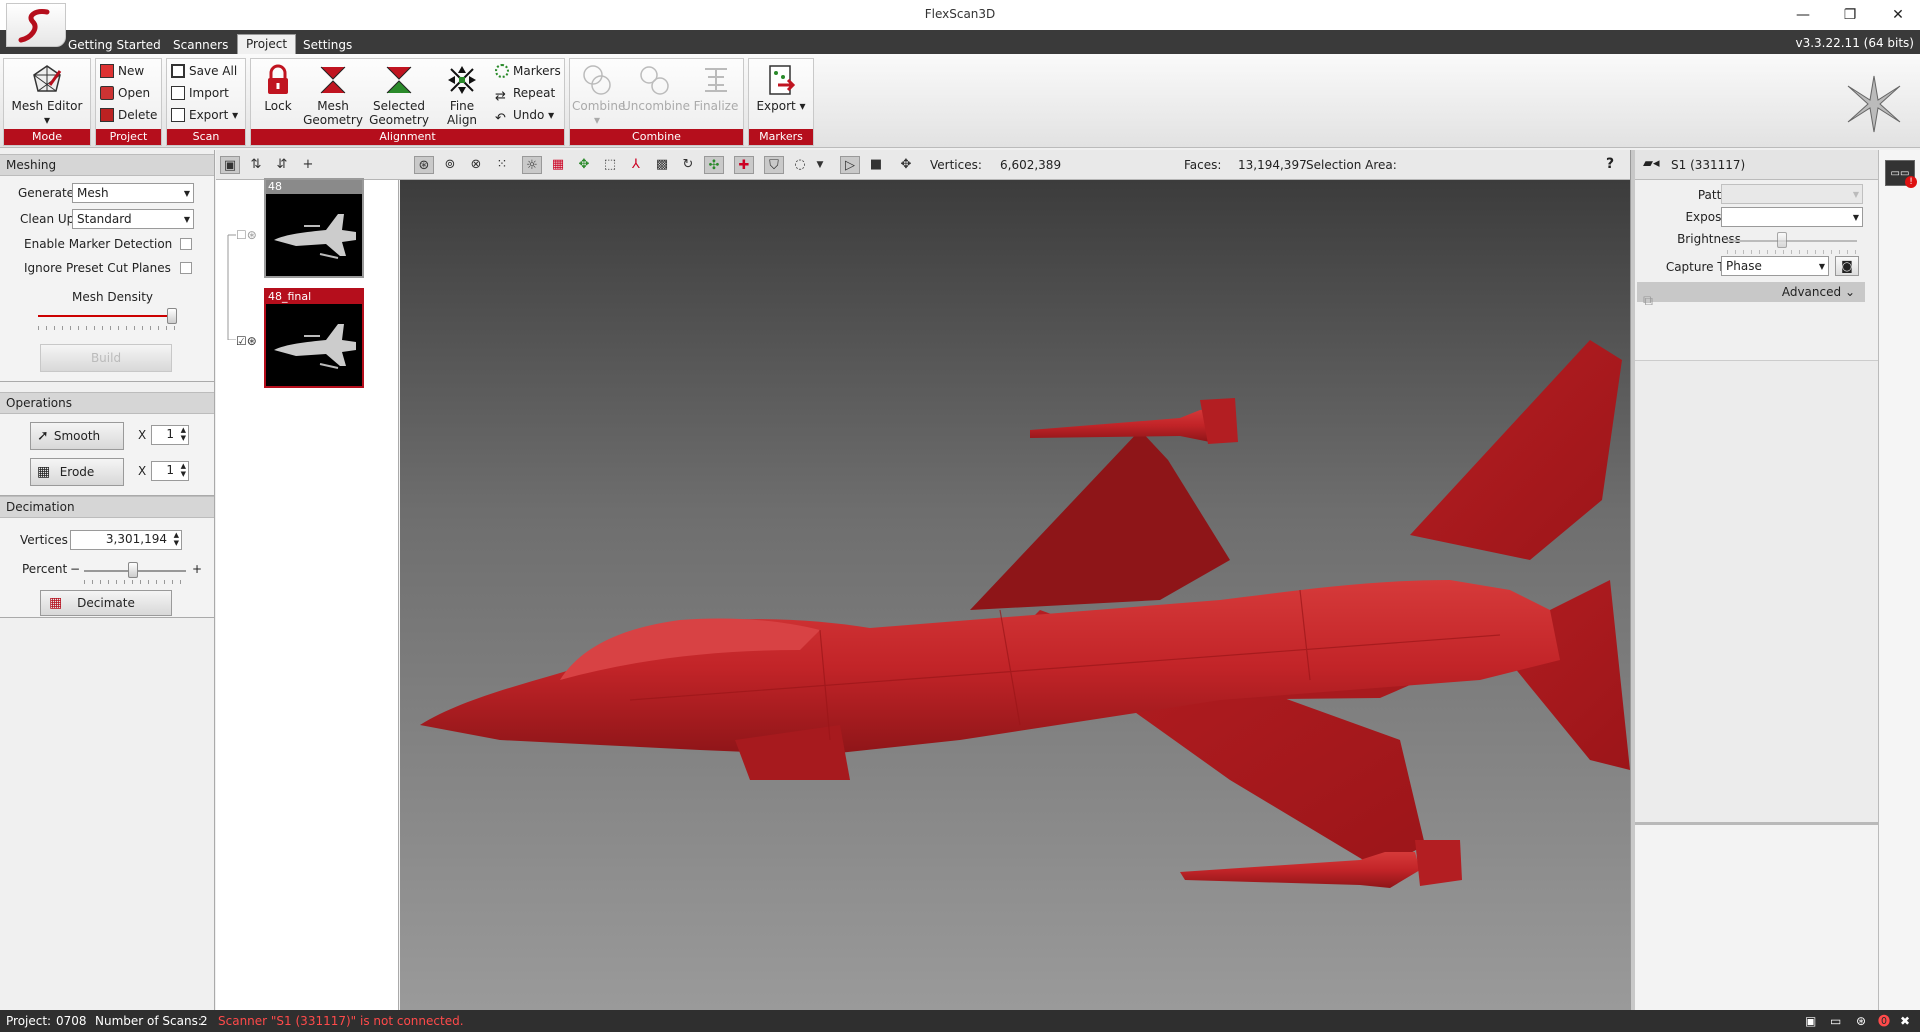  I want to click on add-icon: +, so click(308, 165).